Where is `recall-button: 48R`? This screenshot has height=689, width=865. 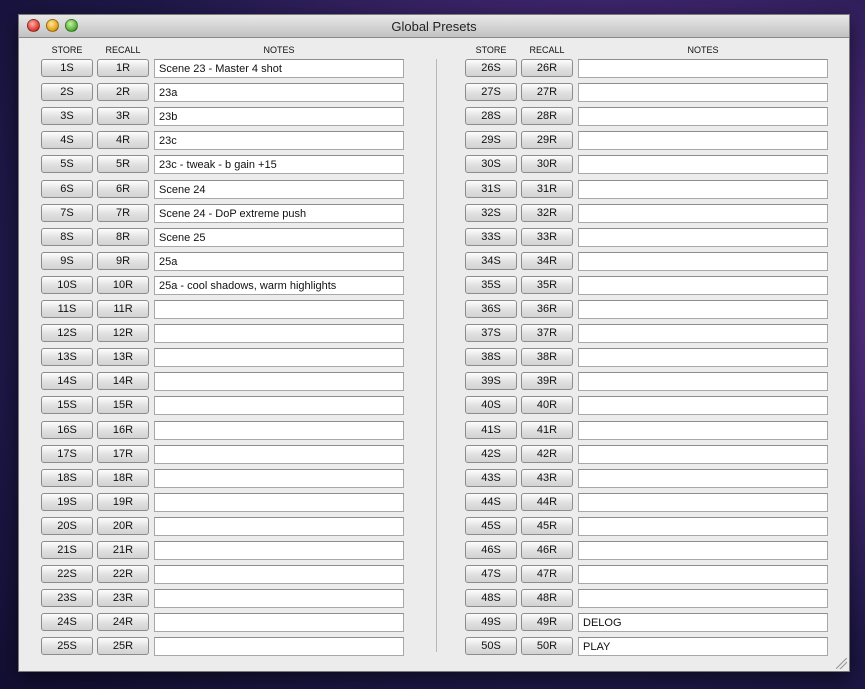
recall-button: 48R is located at coordinates (547, 598).